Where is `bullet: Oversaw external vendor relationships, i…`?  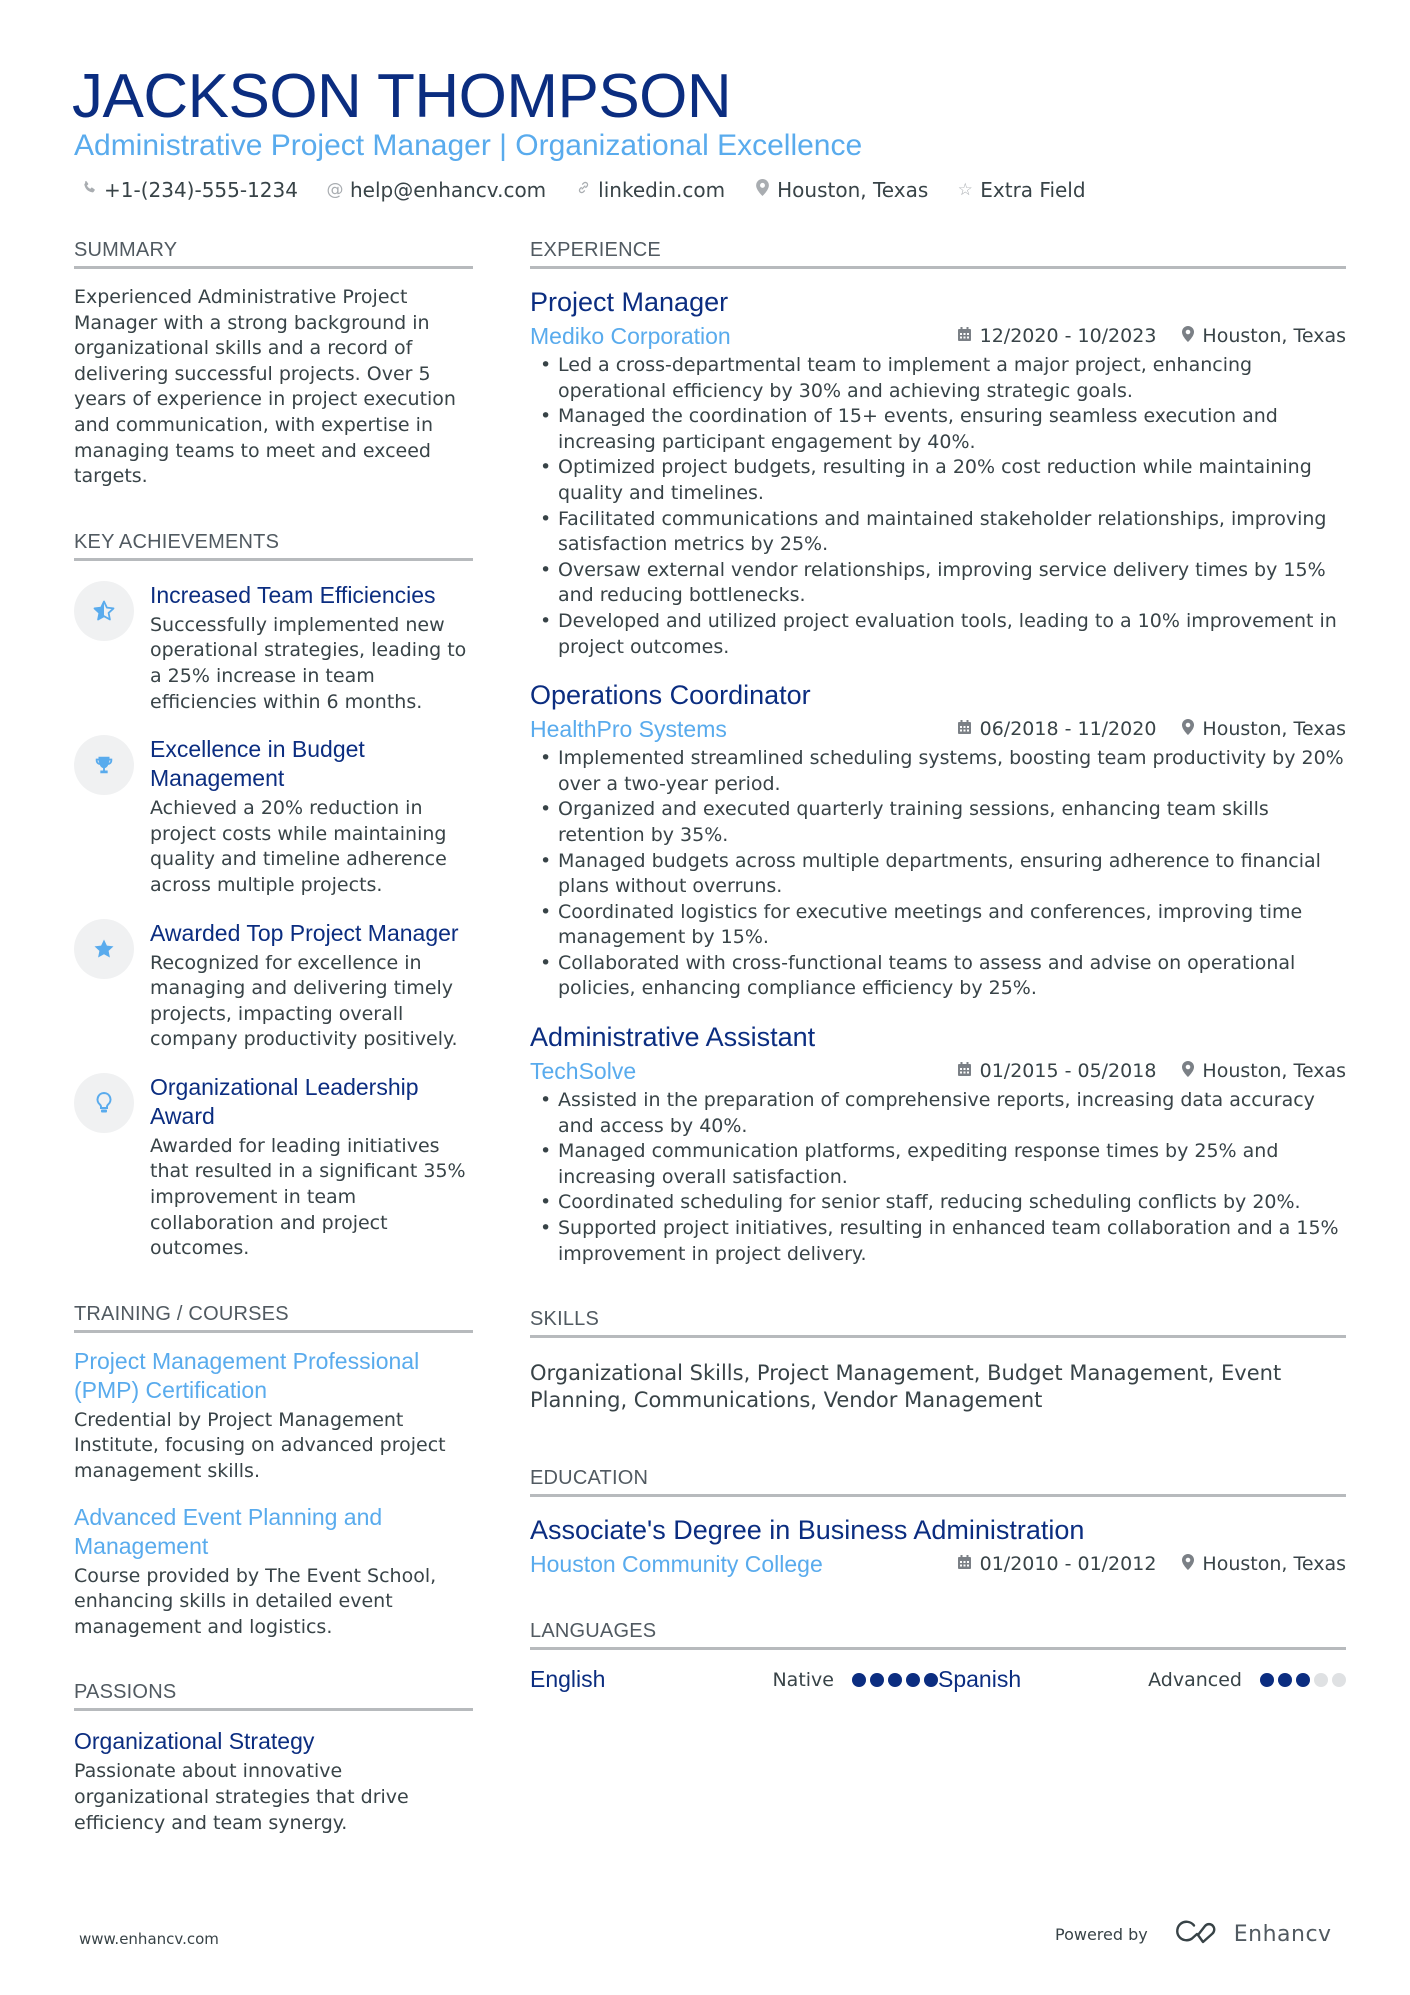
bullet: Oversaw external vendor relationships, i… is located at coordinates (938, 583).